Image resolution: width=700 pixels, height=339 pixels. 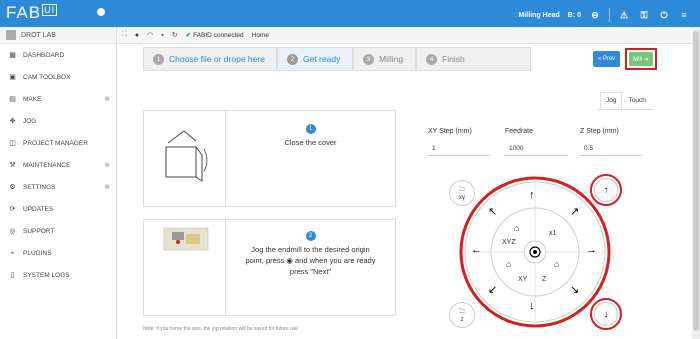 I want to click on scrollbar-thumb, so click(x=696, y=181).